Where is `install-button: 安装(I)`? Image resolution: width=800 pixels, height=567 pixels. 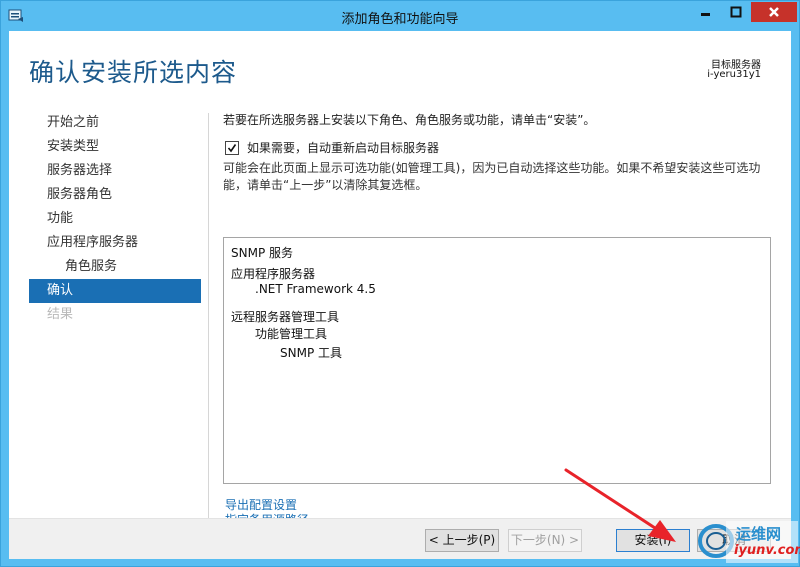
install-button: 安装(I) is located at coordinates (653, 540).